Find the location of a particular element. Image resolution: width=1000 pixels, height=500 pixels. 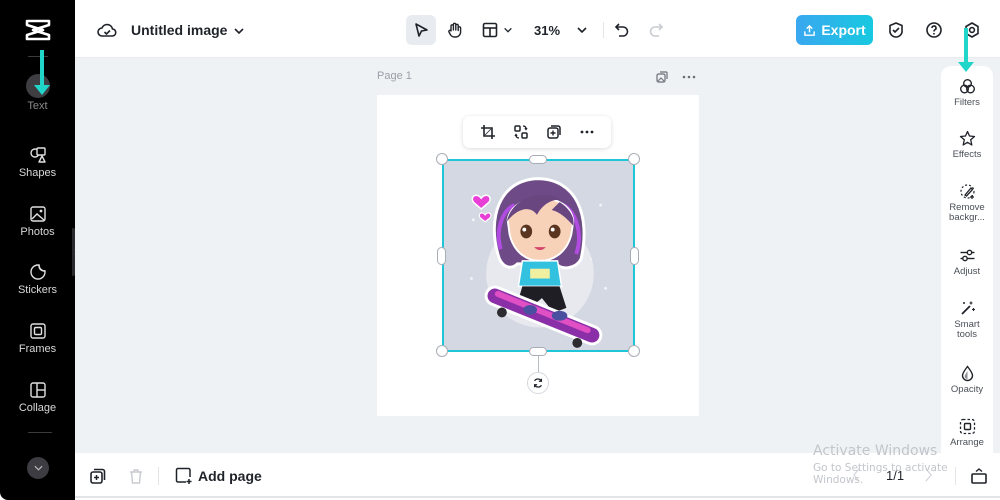

redo-button is located at coordinates (656, 30).